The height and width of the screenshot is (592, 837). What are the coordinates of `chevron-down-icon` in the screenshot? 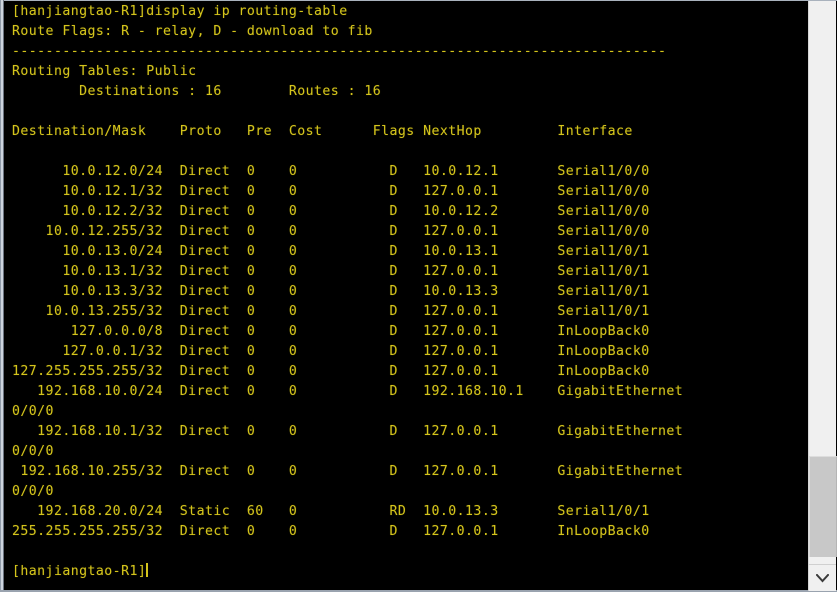 It's located at (822, 578).